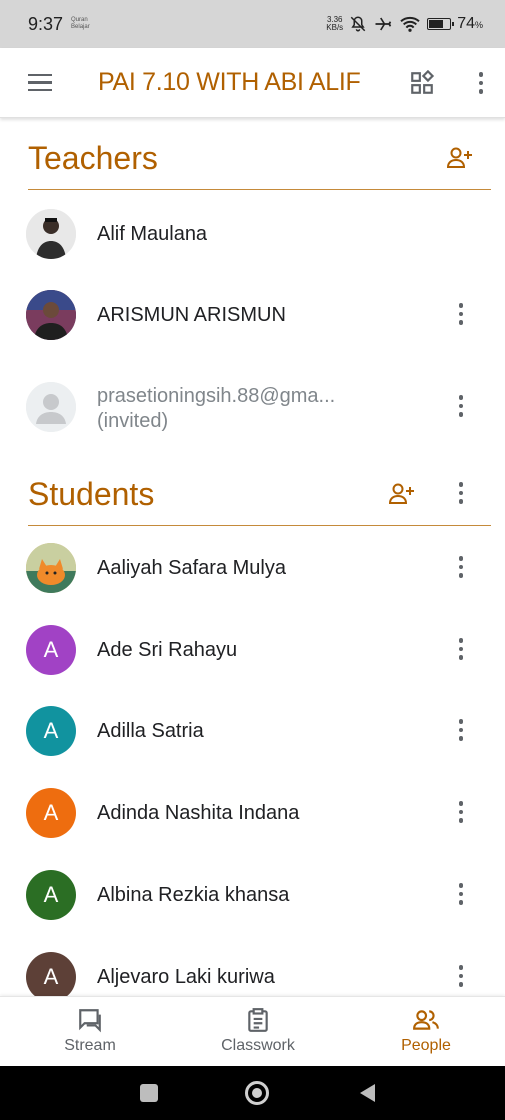 The width and height of the screenshot is (505, 1120). Describe the element at coordinates (43, 82) in the screenshot. I see `menu-icon` at that location.